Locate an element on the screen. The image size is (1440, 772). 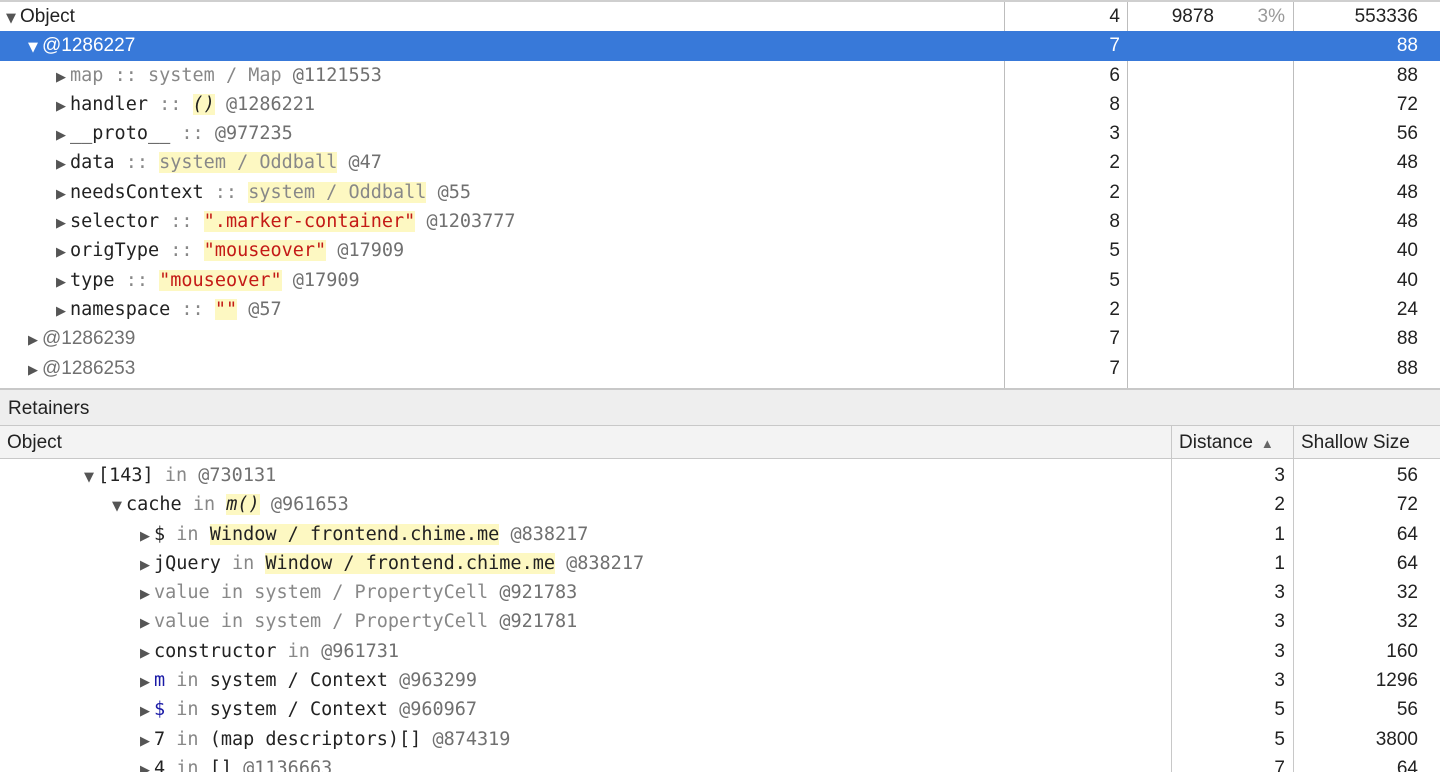
retainer-row: ▶ $ in system / Context @960967 5 56 is located at coordinates (720, 709).